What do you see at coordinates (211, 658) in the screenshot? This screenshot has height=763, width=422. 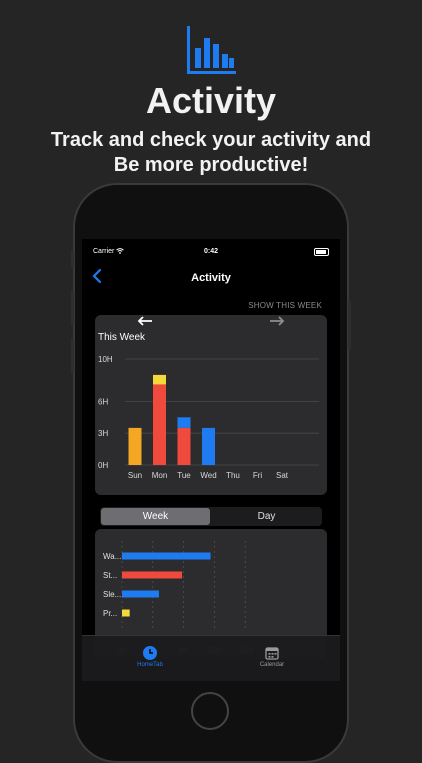 I see `tab-bar: HomeTab Calendar` at bounding box center [211, 658].